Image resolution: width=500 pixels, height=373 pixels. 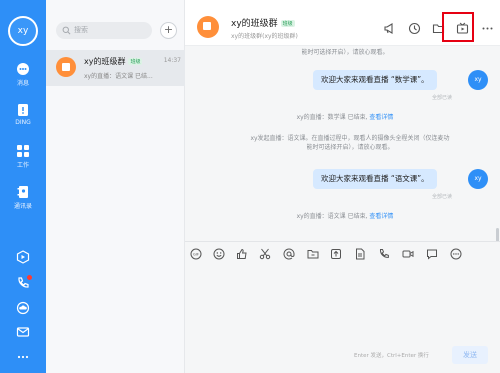 I want to click on chat-title: xy的班级群, so click(x=254, y=24).